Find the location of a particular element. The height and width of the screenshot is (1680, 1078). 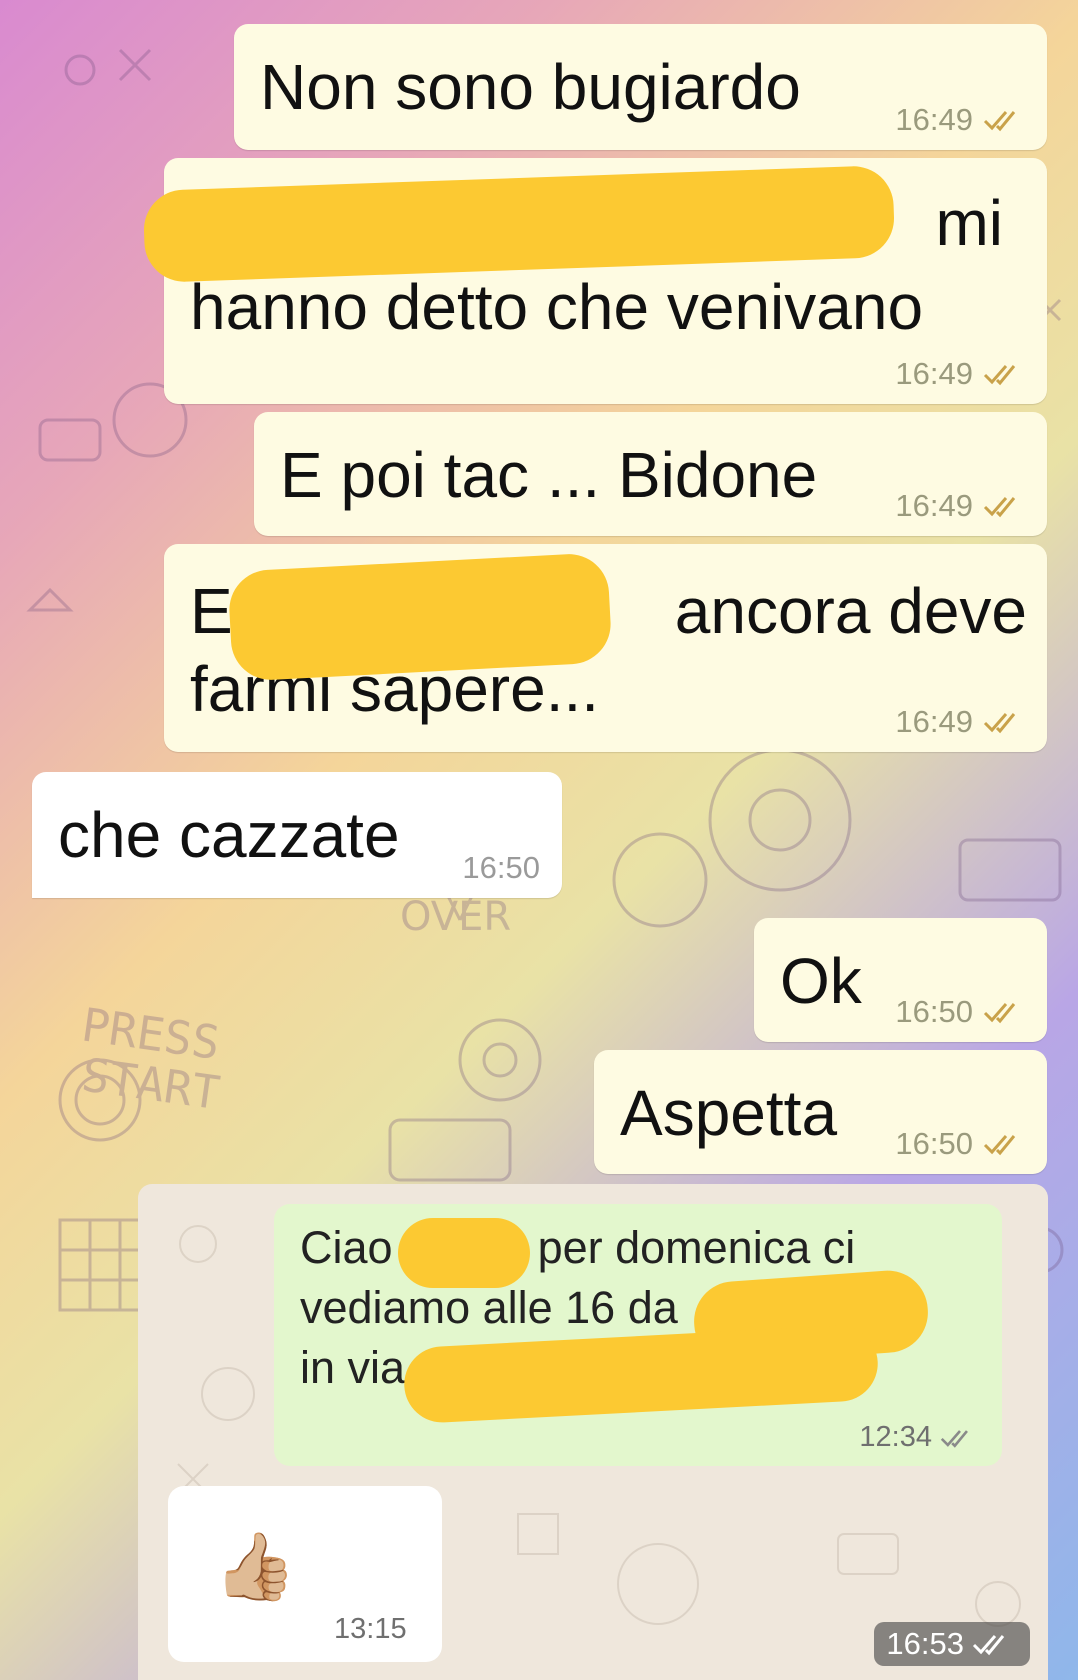

outgoing-message: E ancora deve farmi sapere... 16:49 is located at coordinates (605, 648).